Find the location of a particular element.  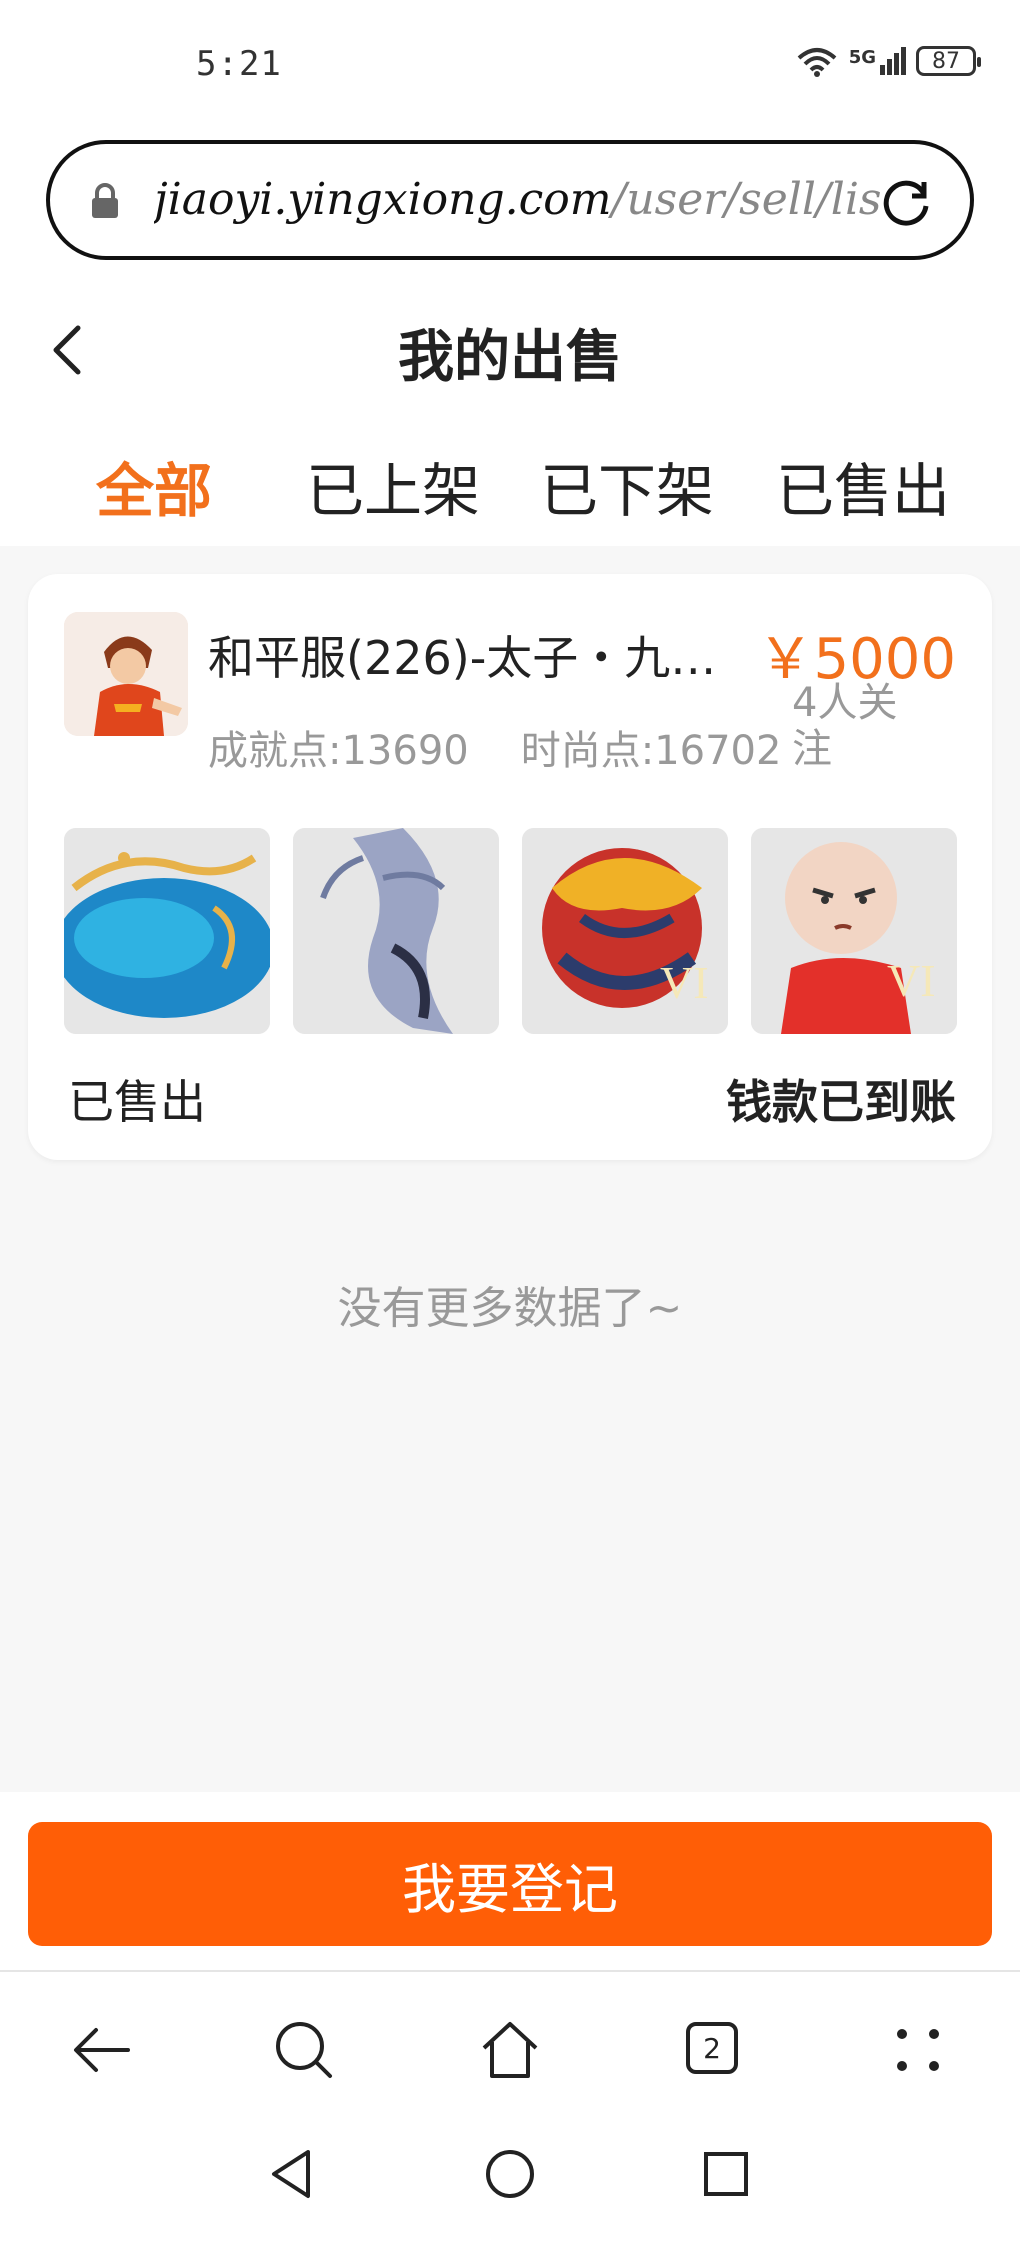

page-title: 我的出售 is located at coordinates (510, 357).